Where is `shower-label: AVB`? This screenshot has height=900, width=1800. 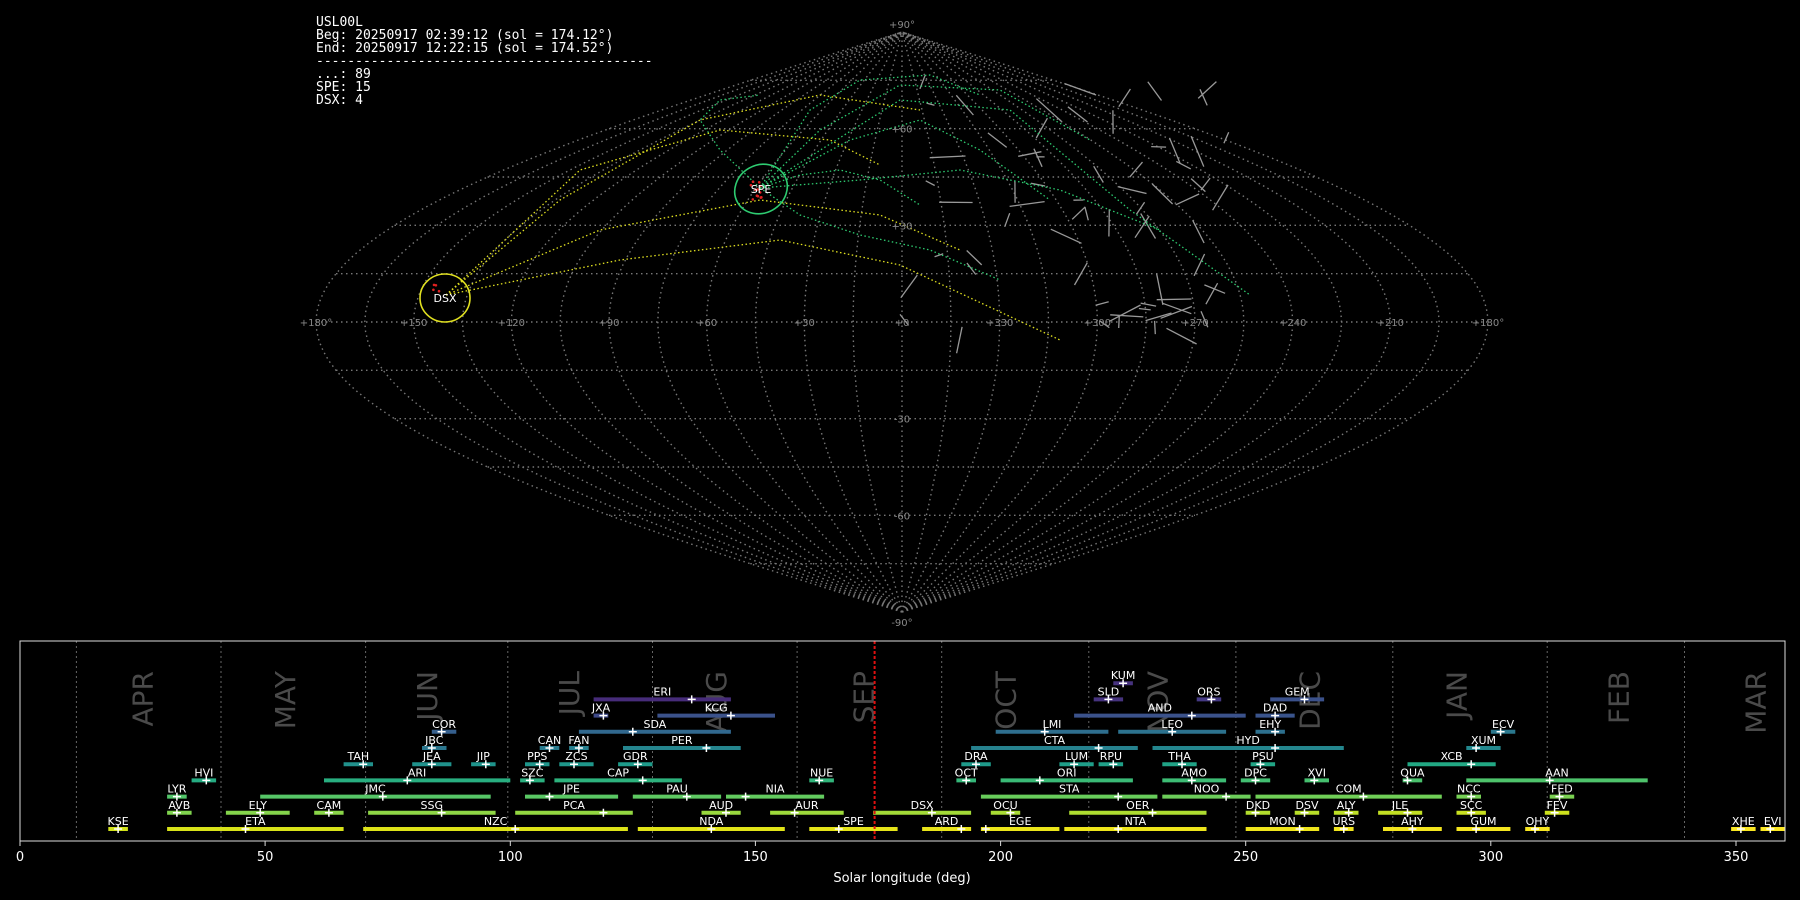 shower-label: AVB is located at coordinates (179, 805).